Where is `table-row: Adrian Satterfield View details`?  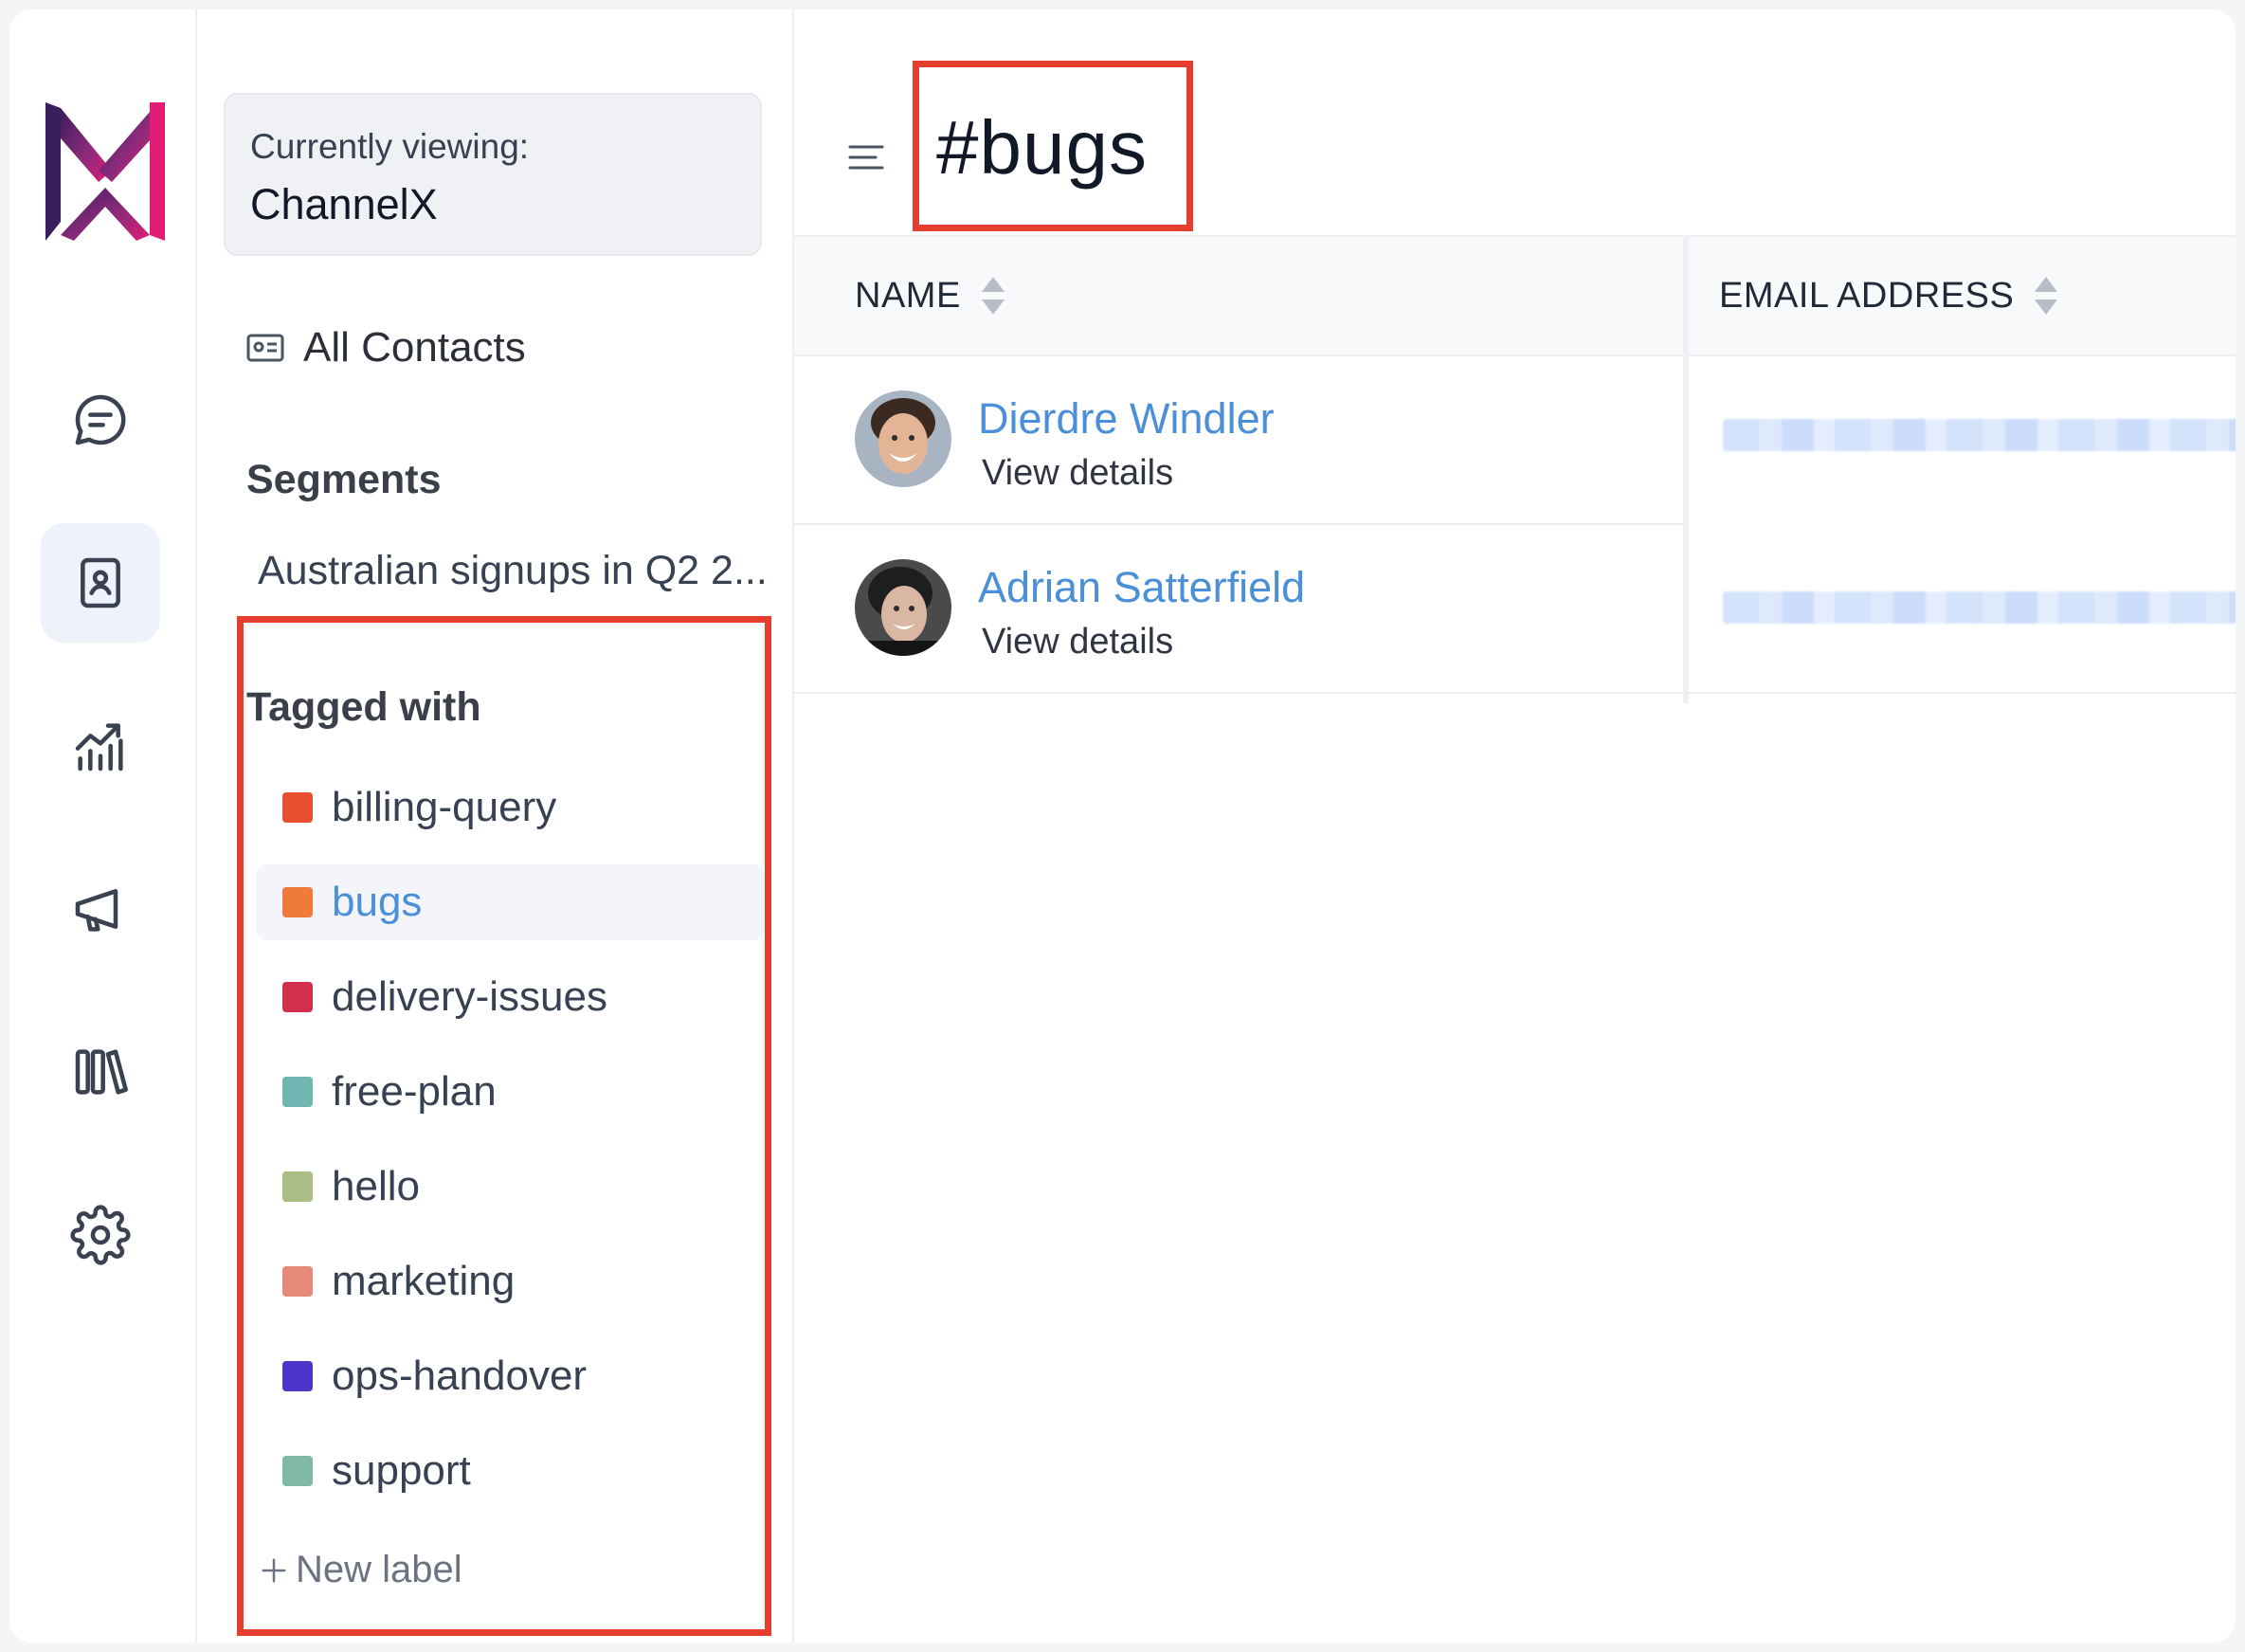
table-row: Adrian Satterfield View details is located at coordinates (1238, 608).